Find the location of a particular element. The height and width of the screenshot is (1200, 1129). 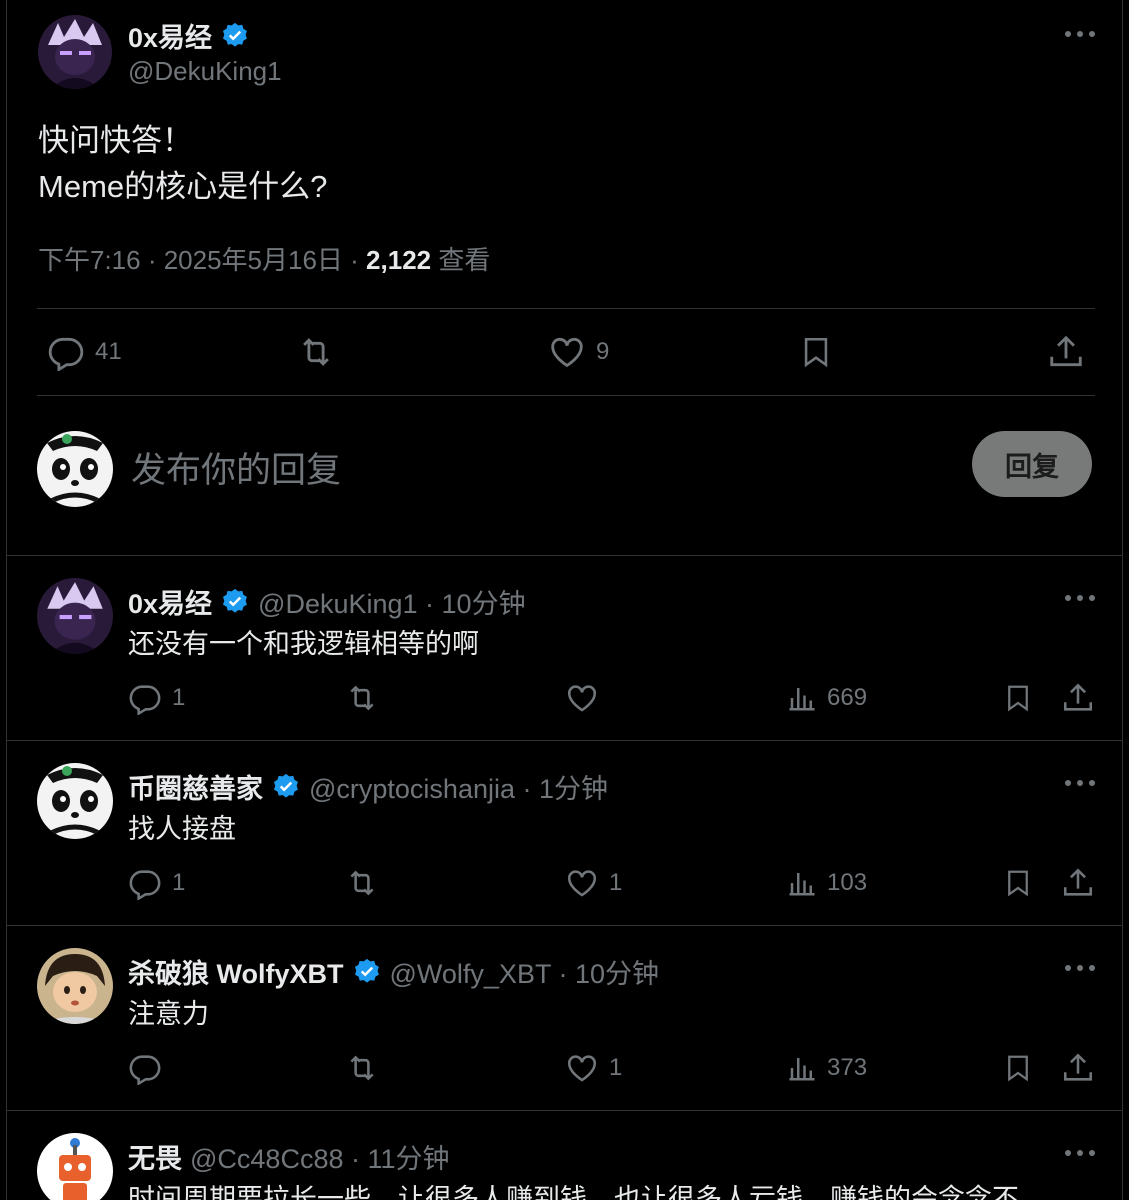

reply-header: 无畏 @Cc48Cc88 · 11分钟 is located at coordinates (289, 1156).